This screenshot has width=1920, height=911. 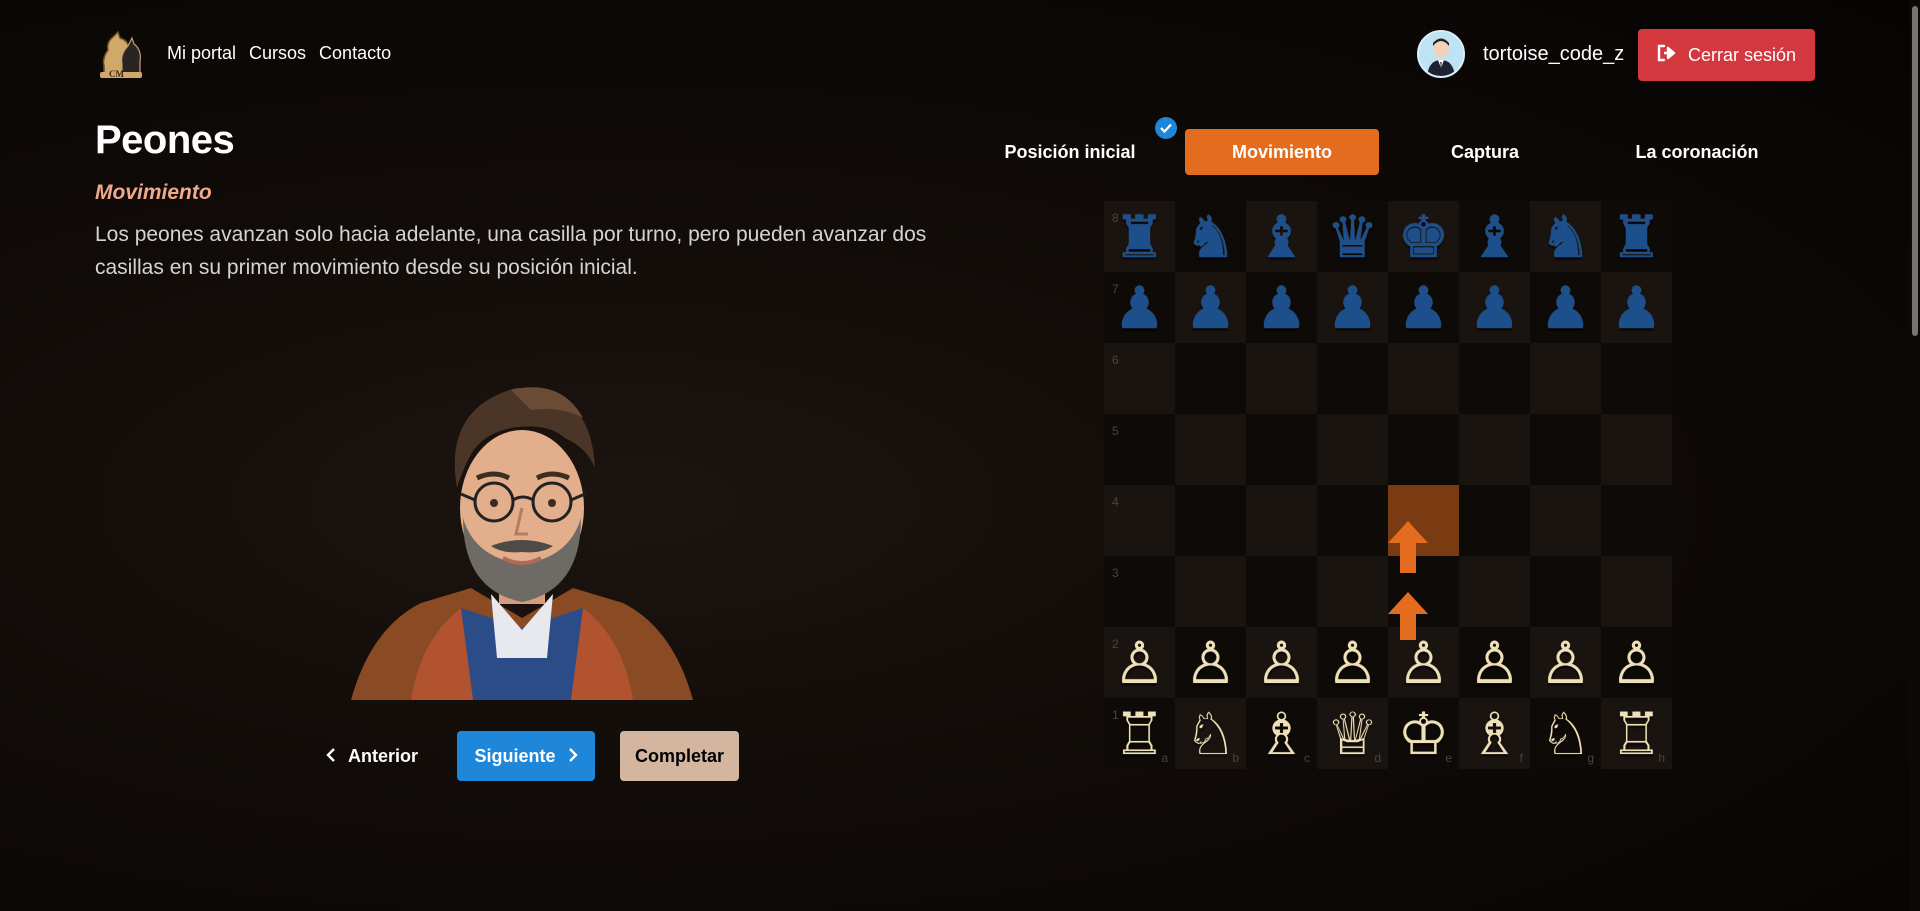 I want to click on square-a5: 5, so click(x=1139, y=449).